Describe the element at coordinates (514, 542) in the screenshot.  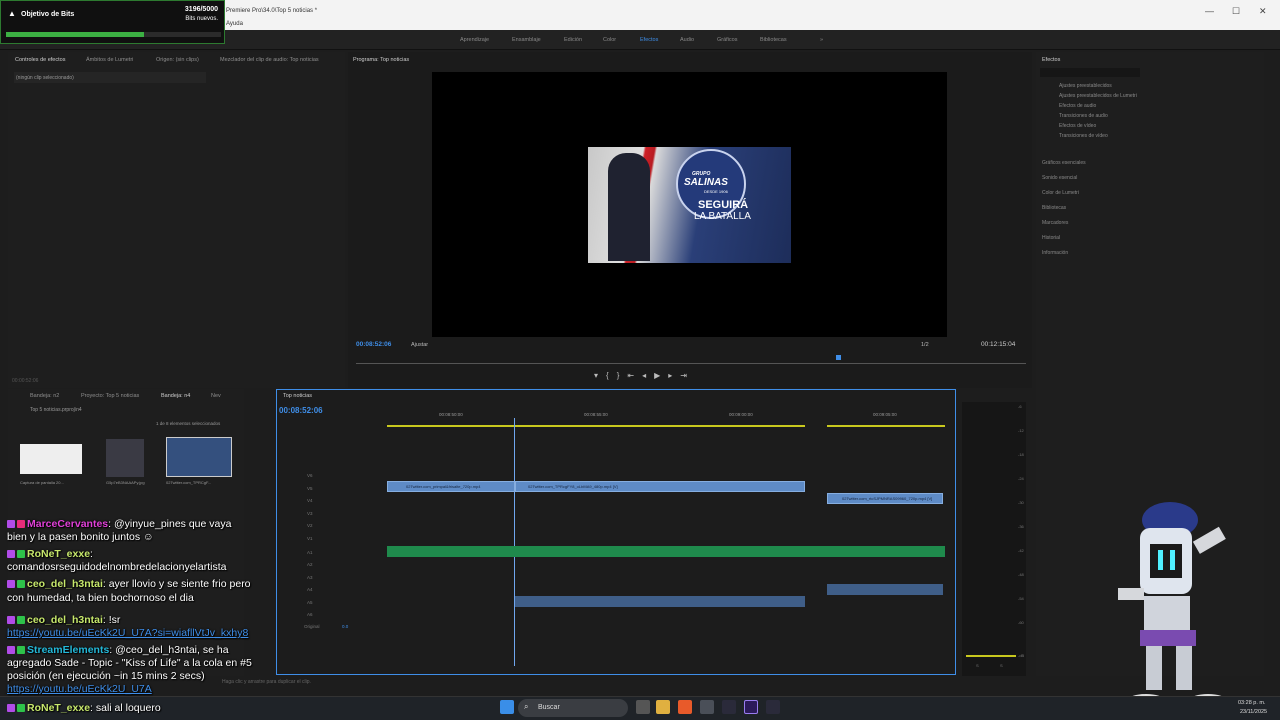
I see `timeline-playhead` at that location.